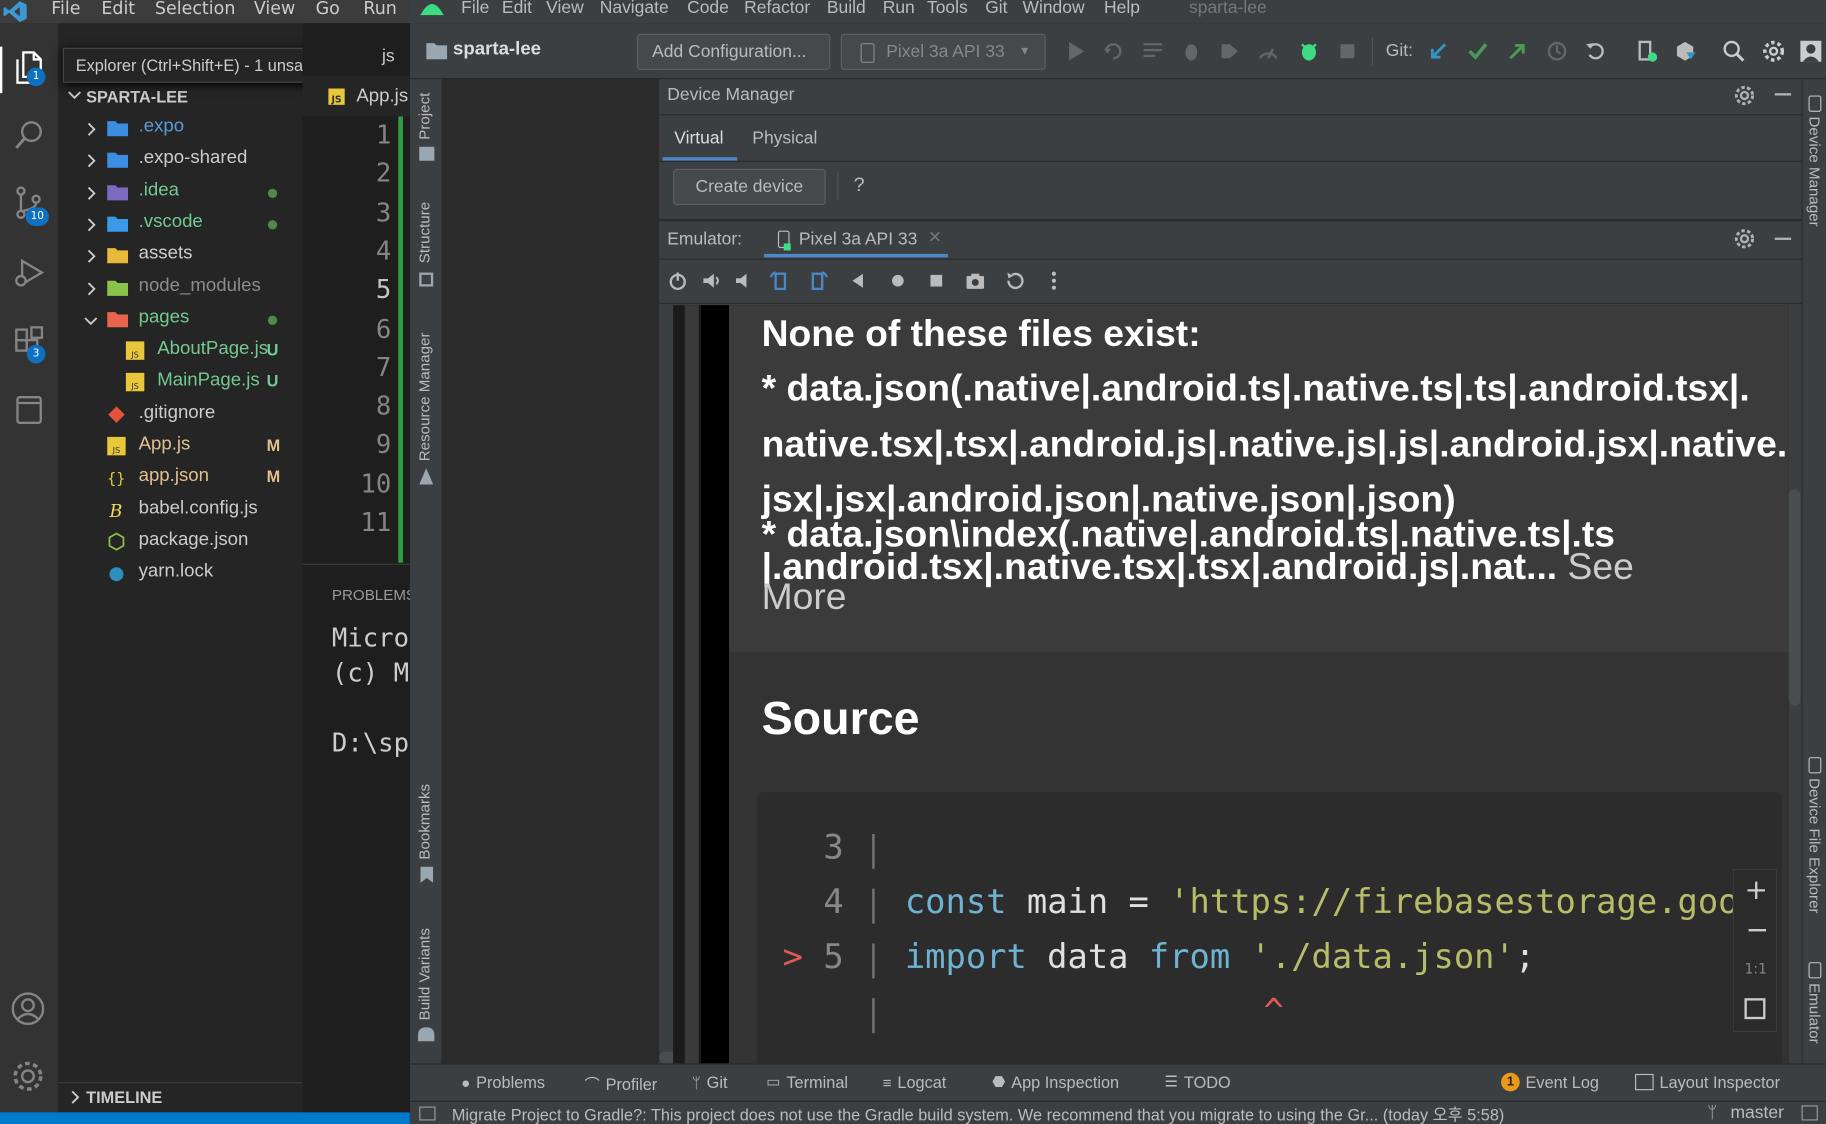 The height and width of the screenshot is (1124, 1826). I want to click on tree-file: package.json, so click(180, 541).